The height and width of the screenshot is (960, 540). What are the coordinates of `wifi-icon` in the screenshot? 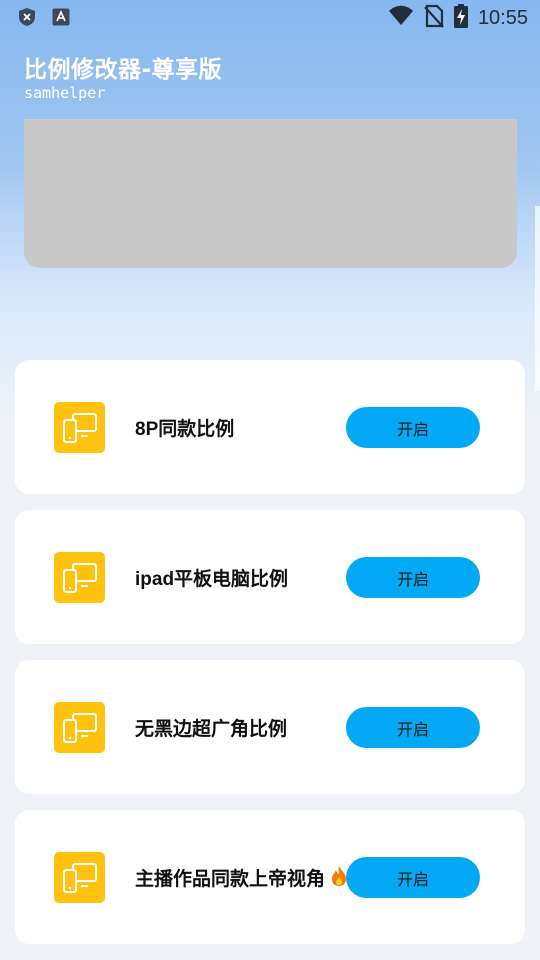 It's located at (401, 18).